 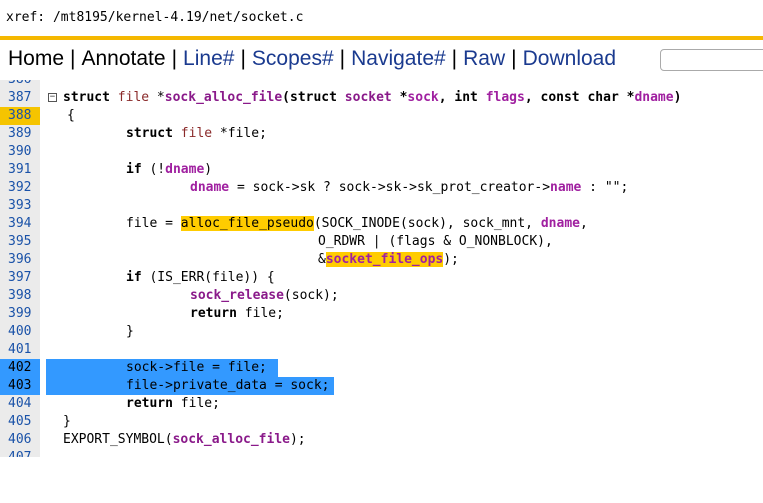 What do you see at coordinates (20, 152) in the screenshot?
I see `line-number: 390` at bounding box center [20, 152].